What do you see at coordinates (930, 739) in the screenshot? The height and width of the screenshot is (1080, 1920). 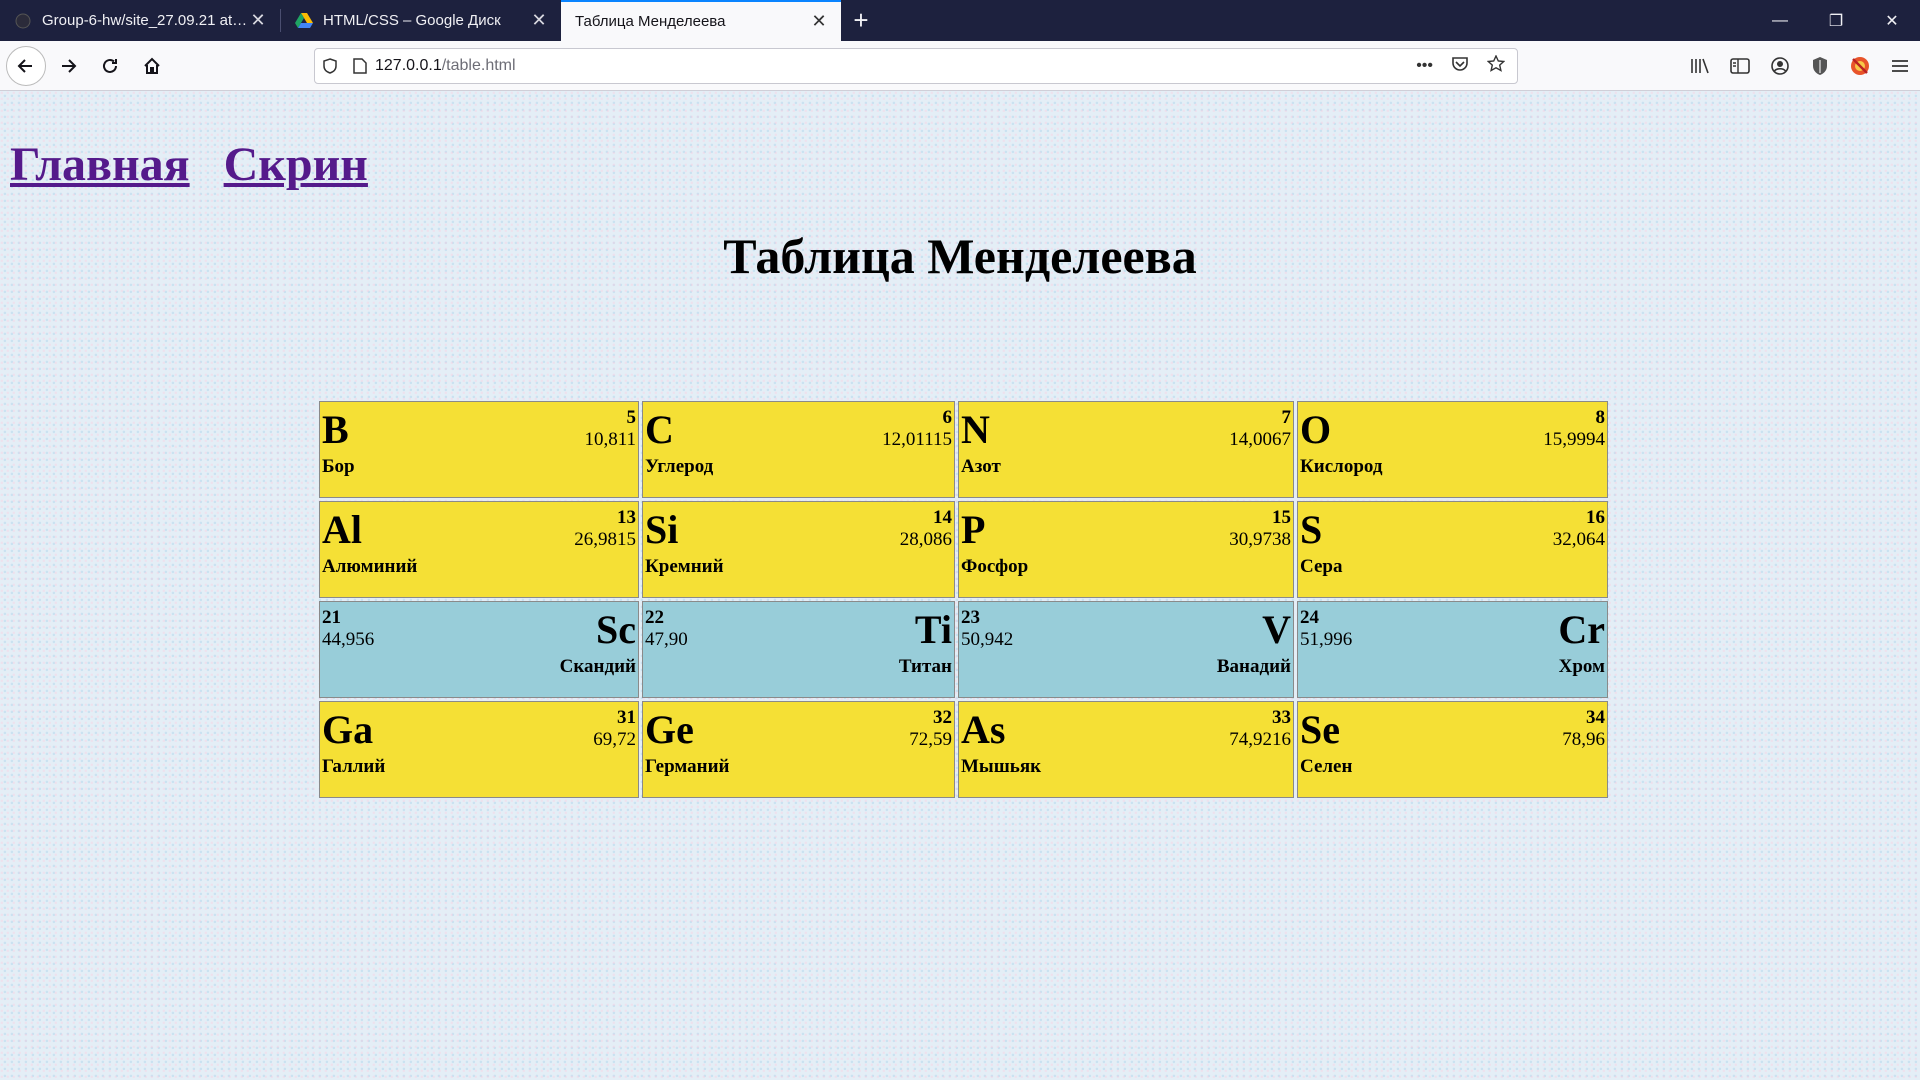 I see `atomic-mass: 72,59` at bounding box center [930, 739].